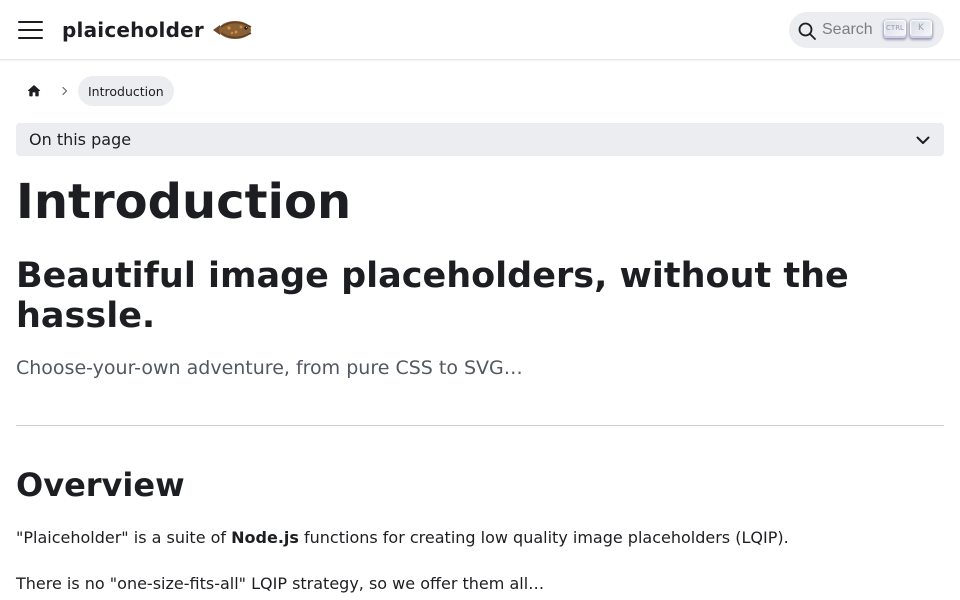 The width and height of the screenshot is (960, 600). Describe the element at coordinates (895, 29) in the screenshot. I see `shortcut-ctrl-key: CTRL` at that location.